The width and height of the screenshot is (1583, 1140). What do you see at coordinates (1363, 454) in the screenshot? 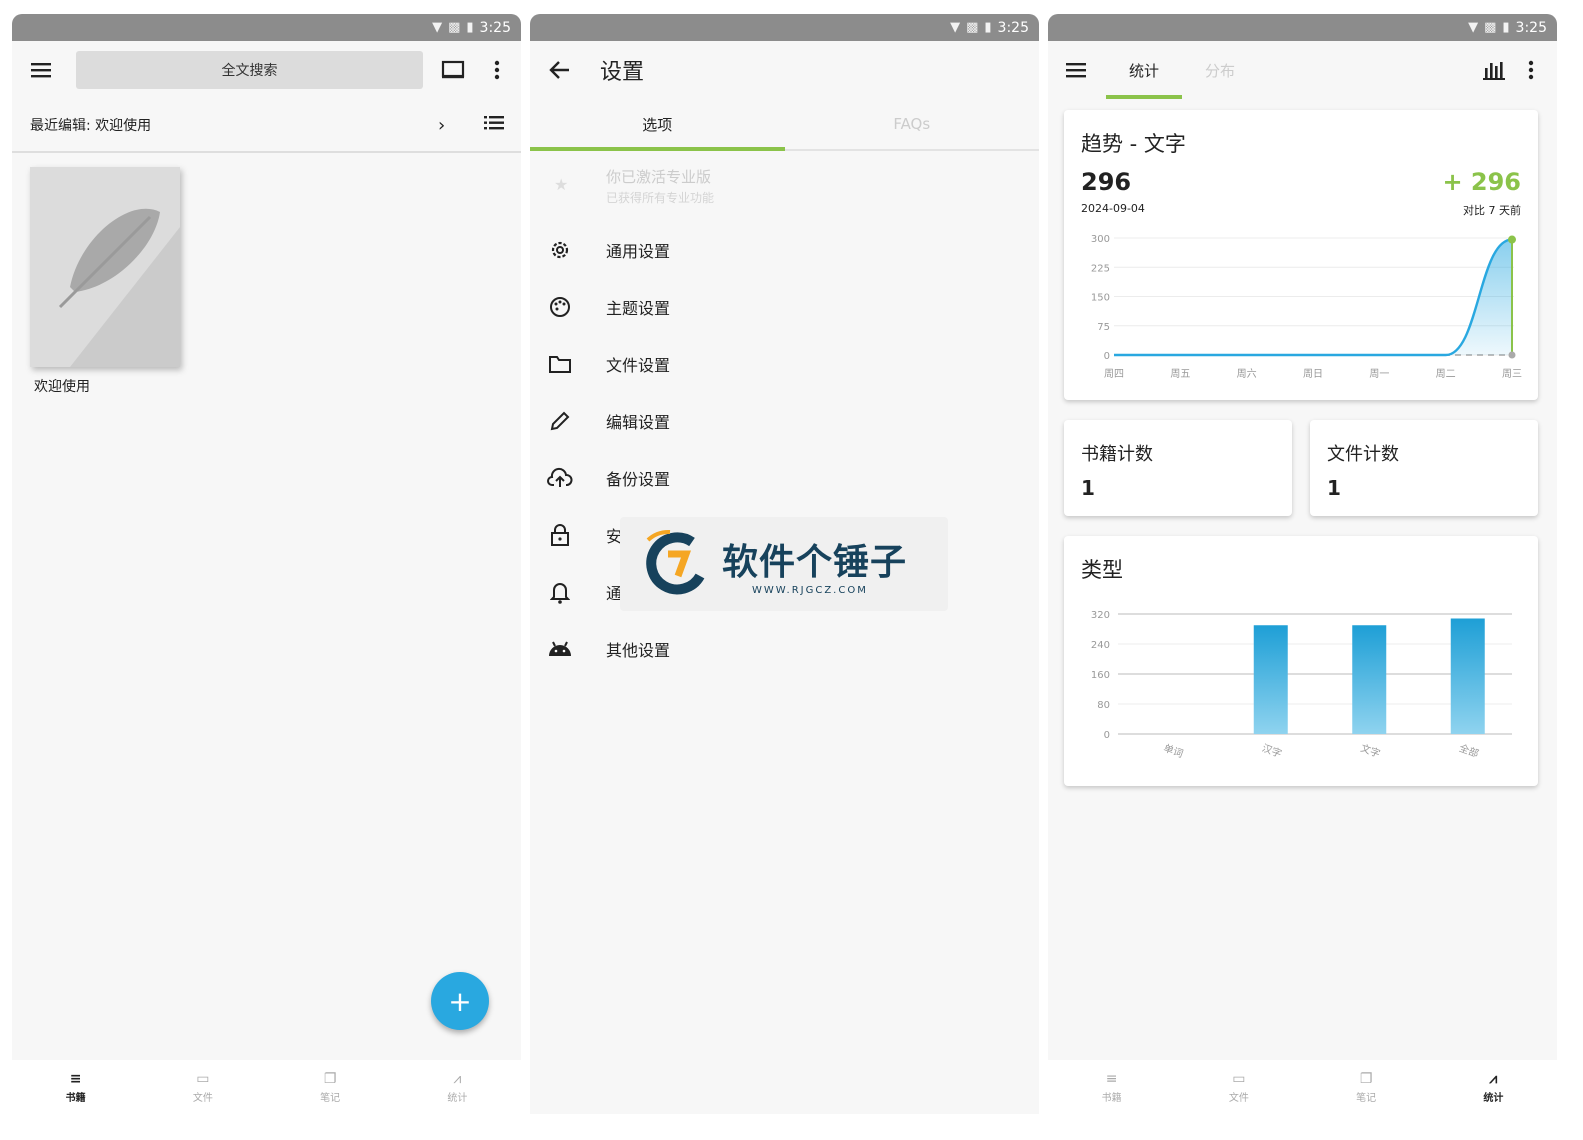
I see `file-count-title: 文件计数` at bounding box center [1363, 454].